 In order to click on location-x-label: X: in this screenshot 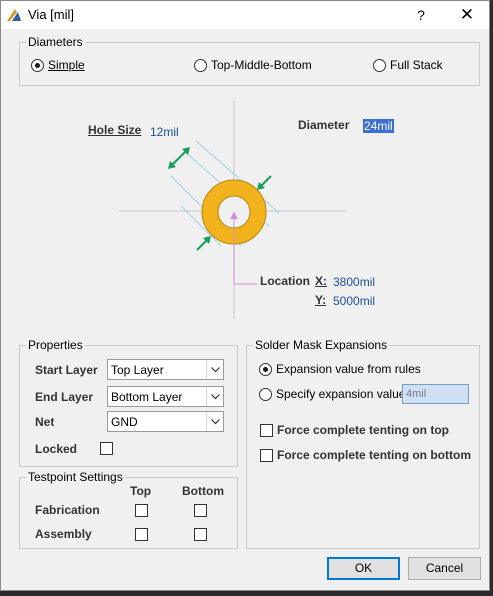, I will do `click(321, 281)`.